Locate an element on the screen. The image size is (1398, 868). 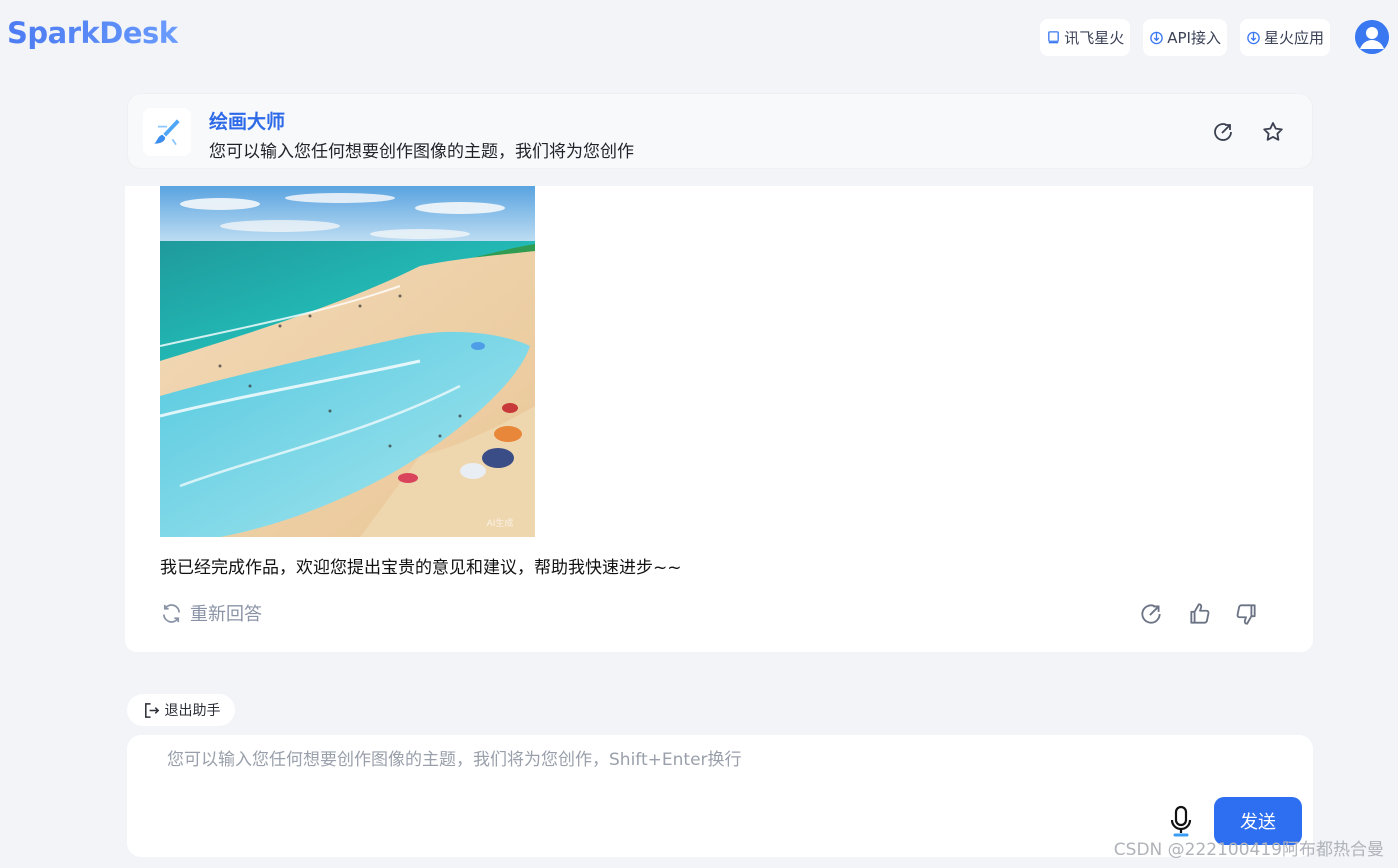
share-button is located at coordinates (1223, 132).